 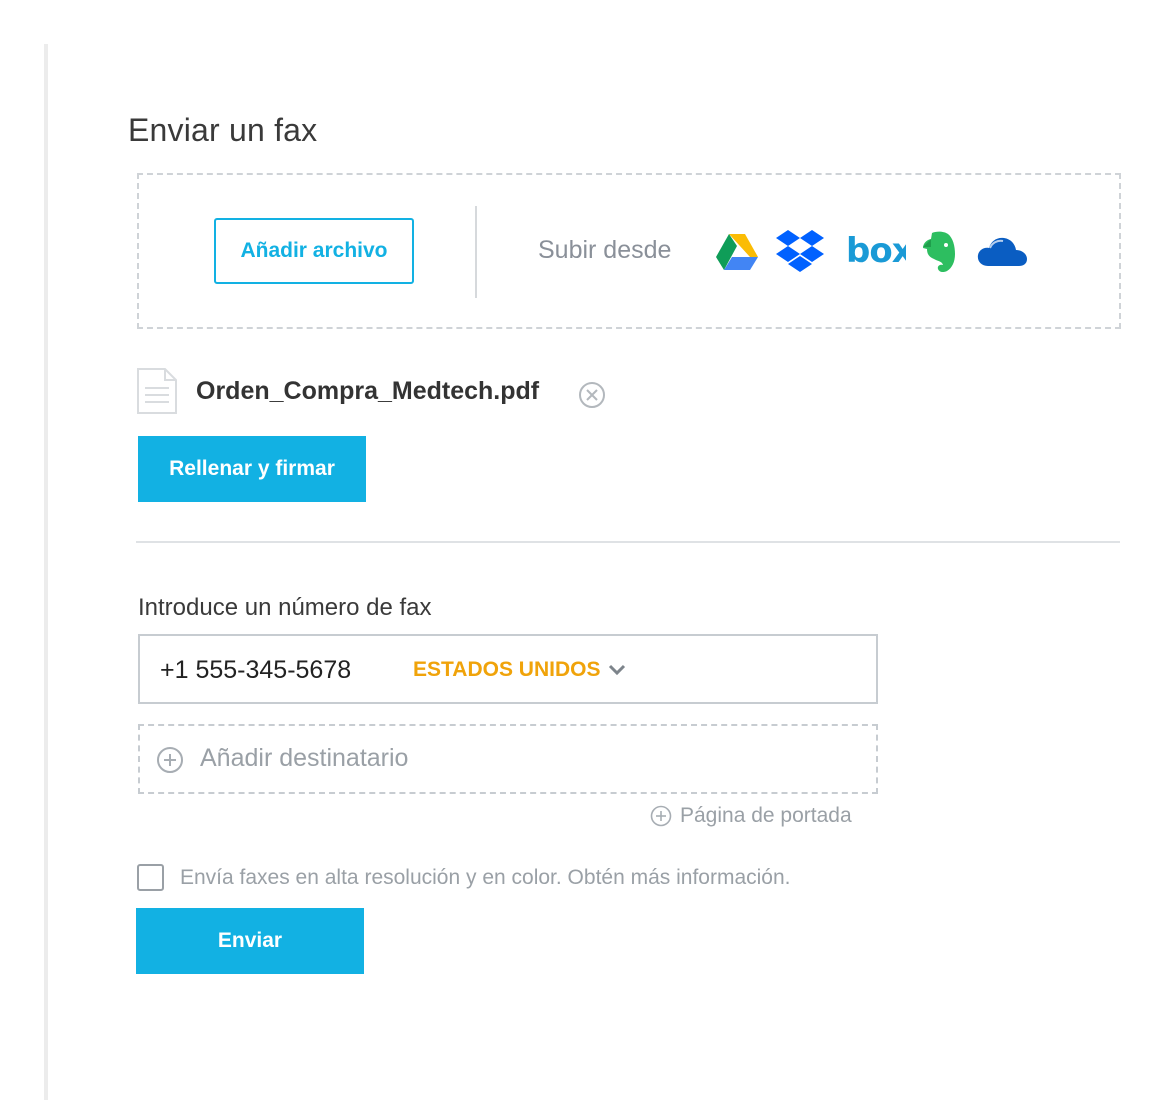 I want to click on upload-from-label: Subir desde, so click(x=605, y=250).